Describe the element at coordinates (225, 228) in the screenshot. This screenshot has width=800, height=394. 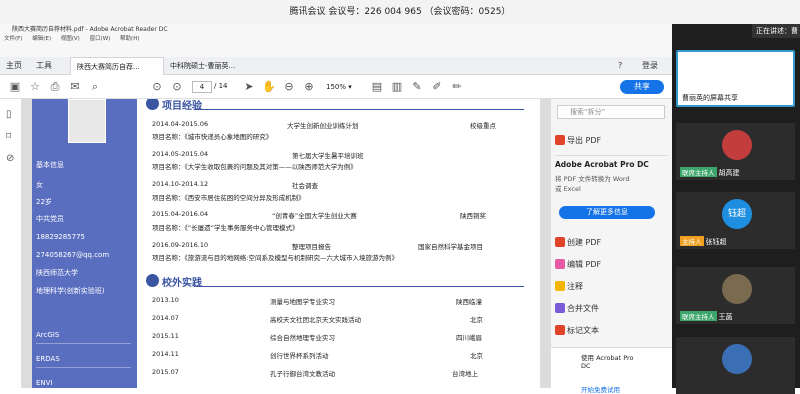
I see `project-name: 项目名称：《“长屡遗”学生事务服务中心管理模式》` at that location.